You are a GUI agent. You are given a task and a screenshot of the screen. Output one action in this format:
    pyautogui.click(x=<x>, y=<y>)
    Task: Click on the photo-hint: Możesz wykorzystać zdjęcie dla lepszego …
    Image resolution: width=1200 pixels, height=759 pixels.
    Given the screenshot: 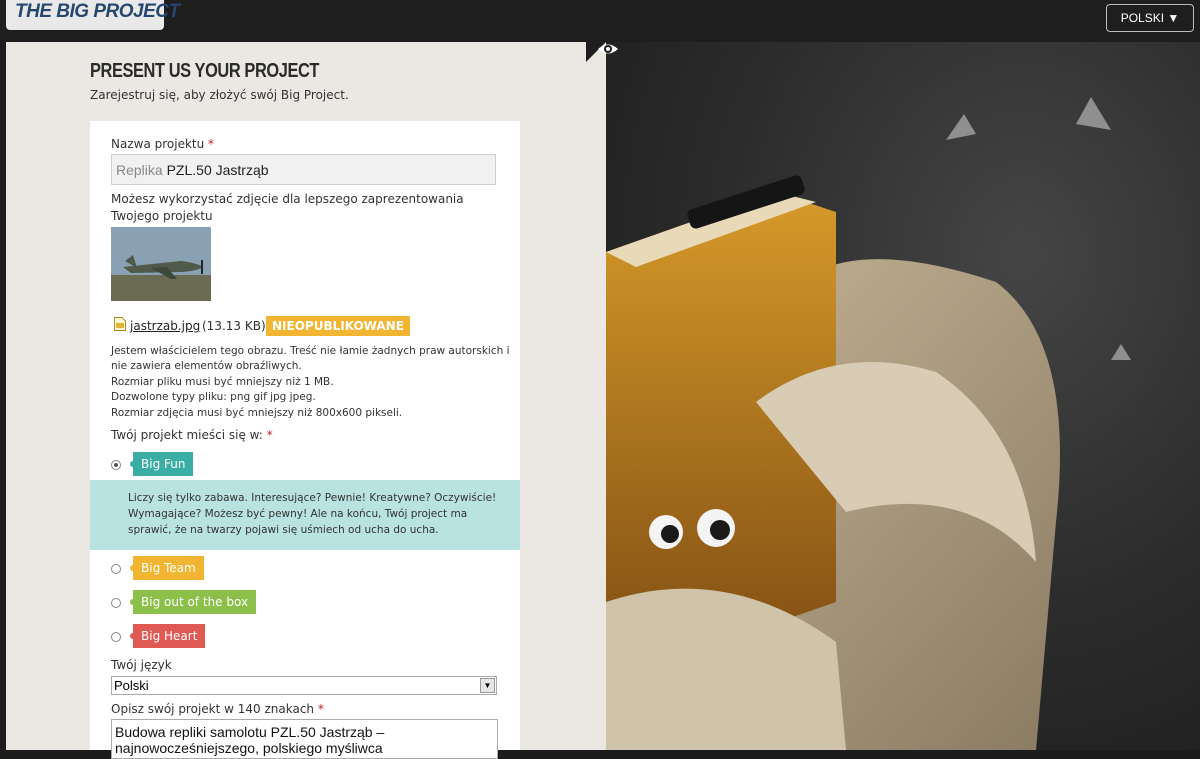 What is the action you would take?
    pyautogui.click(x=287, y=199)
    